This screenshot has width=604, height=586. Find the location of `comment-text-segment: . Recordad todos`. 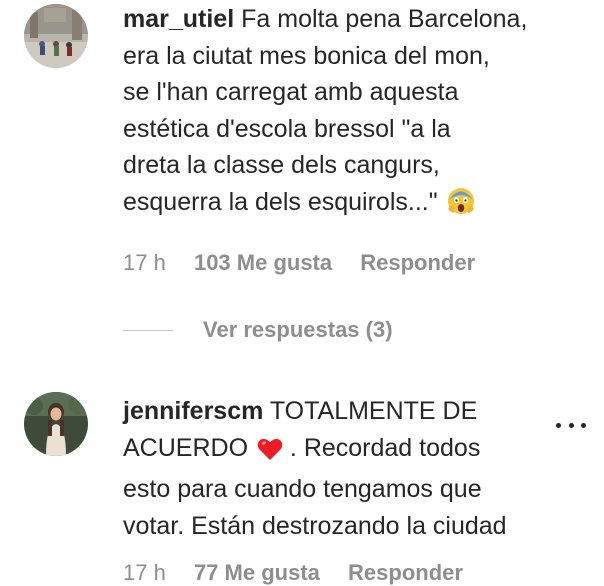

comment-text-segment: . Recordad todos is located at coordinates (385, 447).